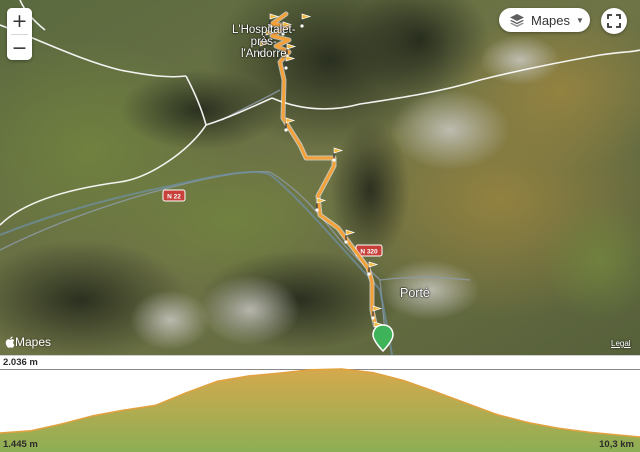 This screenshot has height=452, width=640. I want to click on map-type-label: Mapes, so click(551, 20).